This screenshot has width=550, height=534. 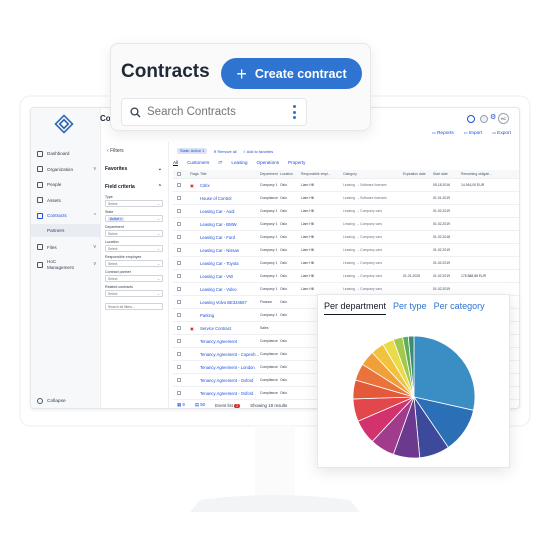 I want to click on tab-all: All, so click(x=176, y=163).